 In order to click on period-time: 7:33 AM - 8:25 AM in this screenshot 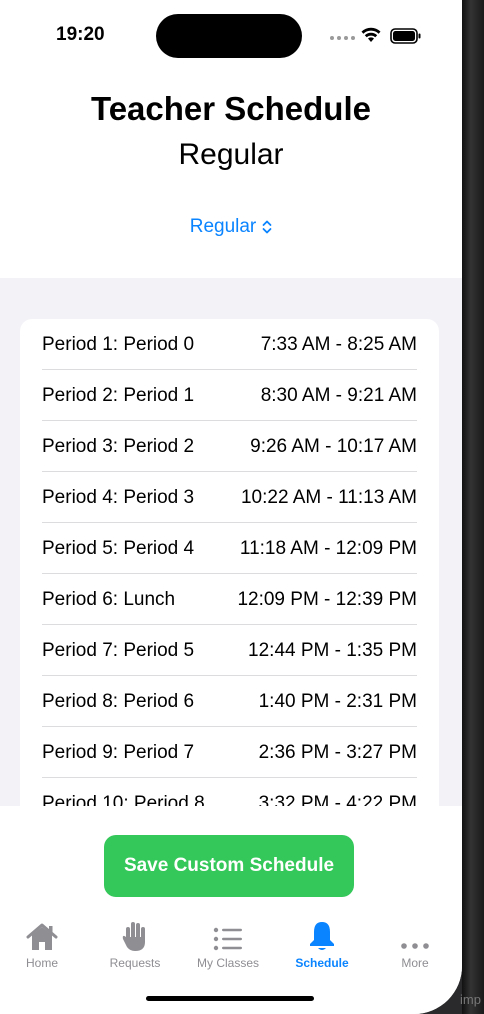, I will do `click(338, 344)`.